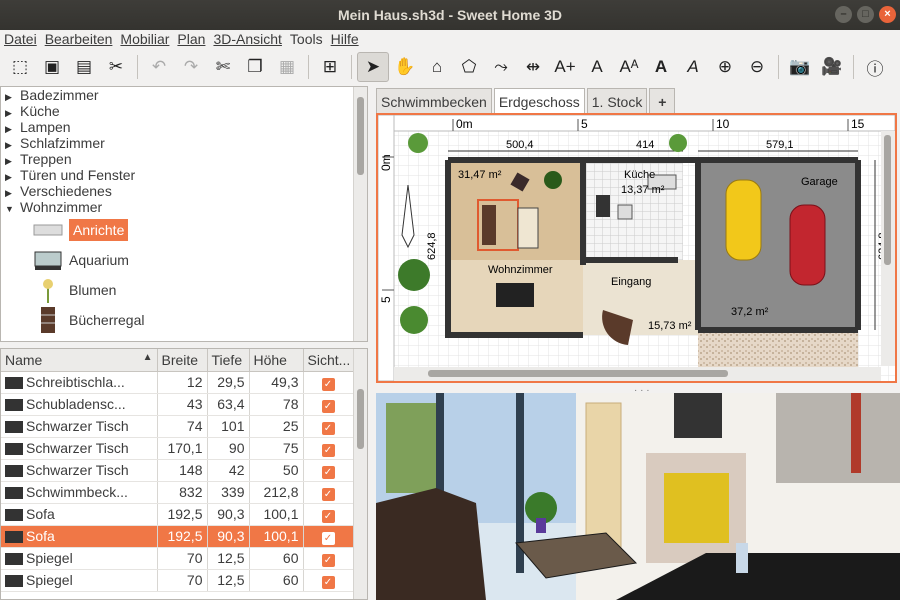 The width and height of the screenshot is (900, 600). I want to click on create-rooms-icon: ⬠, so click(469, 67).